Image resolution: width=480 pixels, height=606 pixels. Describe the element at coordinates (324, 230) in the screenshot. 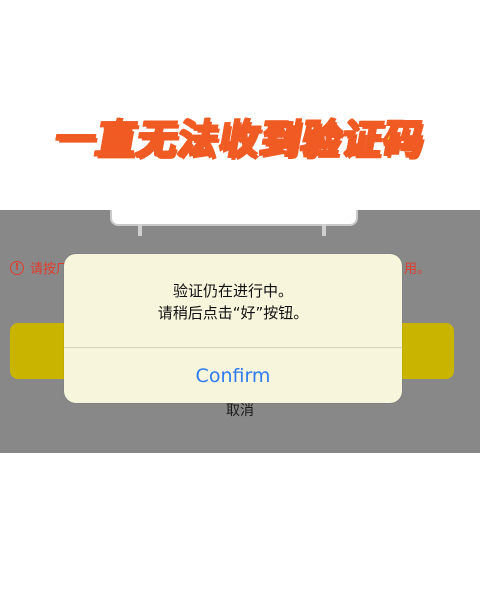

I see `stand-leg-right` at that location.